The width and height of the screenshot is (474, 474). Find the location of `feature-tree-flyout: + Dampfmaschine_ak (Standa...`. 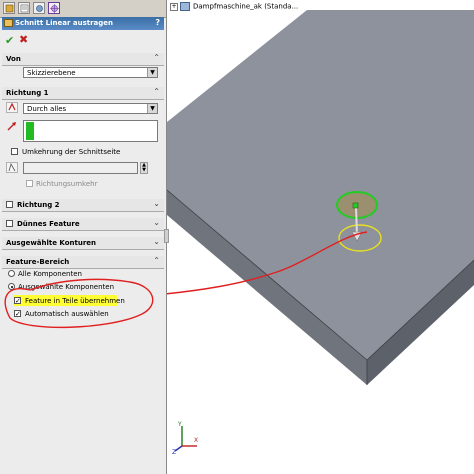

feature-tree-flyout: + Dampfmaschine_ak (Standa... is located at coordinates (234, 6).